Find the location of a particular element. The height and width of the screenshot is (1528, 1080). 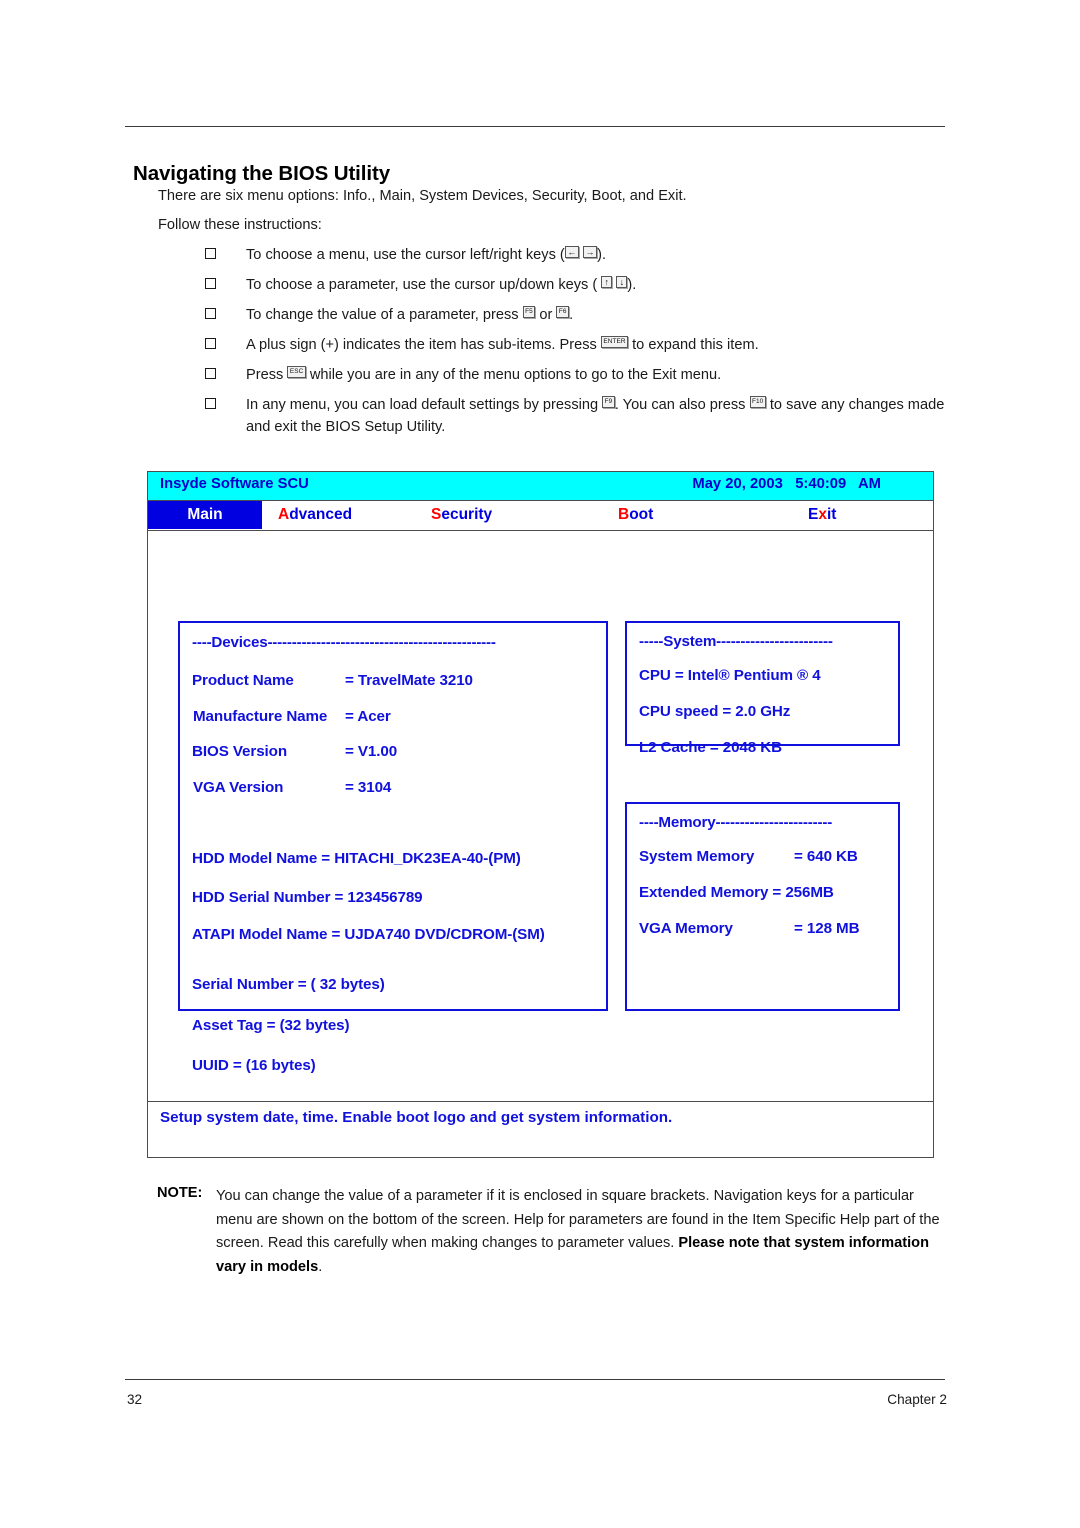

tab-advanced-label: dvanced is located at coordinates (321, 514).